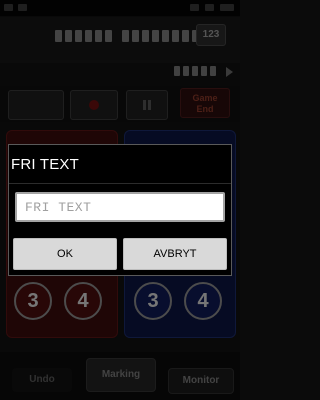  Describe the element at coordinates (175, 254) in the screenshot. I see `cancel-button: AVBRYT` at that location.